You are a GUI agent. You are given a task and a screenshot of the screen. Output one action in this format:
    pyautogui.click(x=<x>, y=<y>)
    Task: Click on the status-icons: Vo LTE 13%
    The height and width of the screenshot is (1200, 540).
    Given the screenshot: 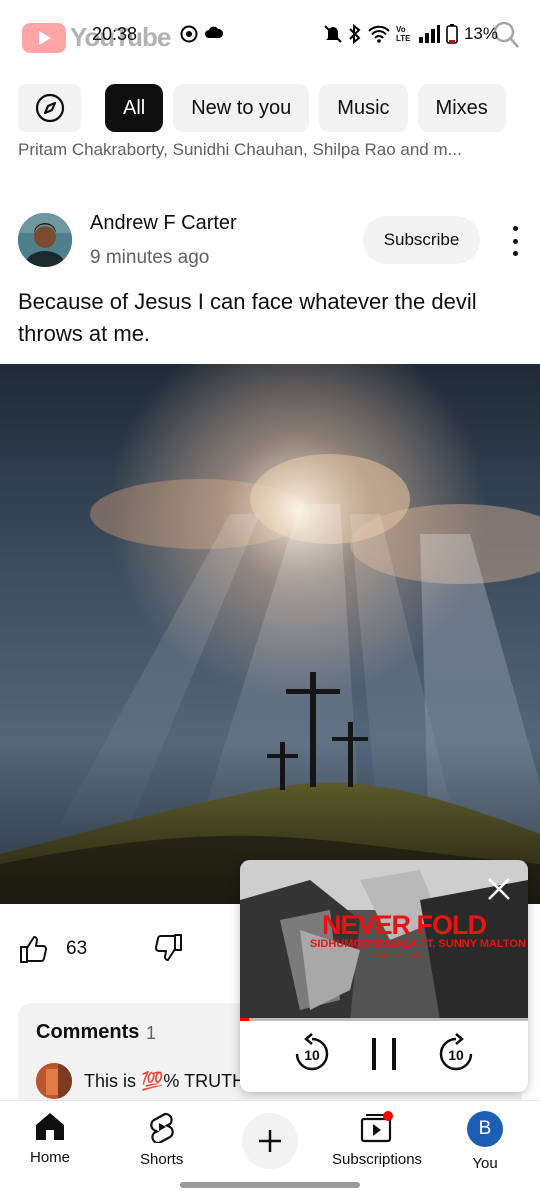 What is the action you would take?
    pyautogui.click(x=411, y=34)
    